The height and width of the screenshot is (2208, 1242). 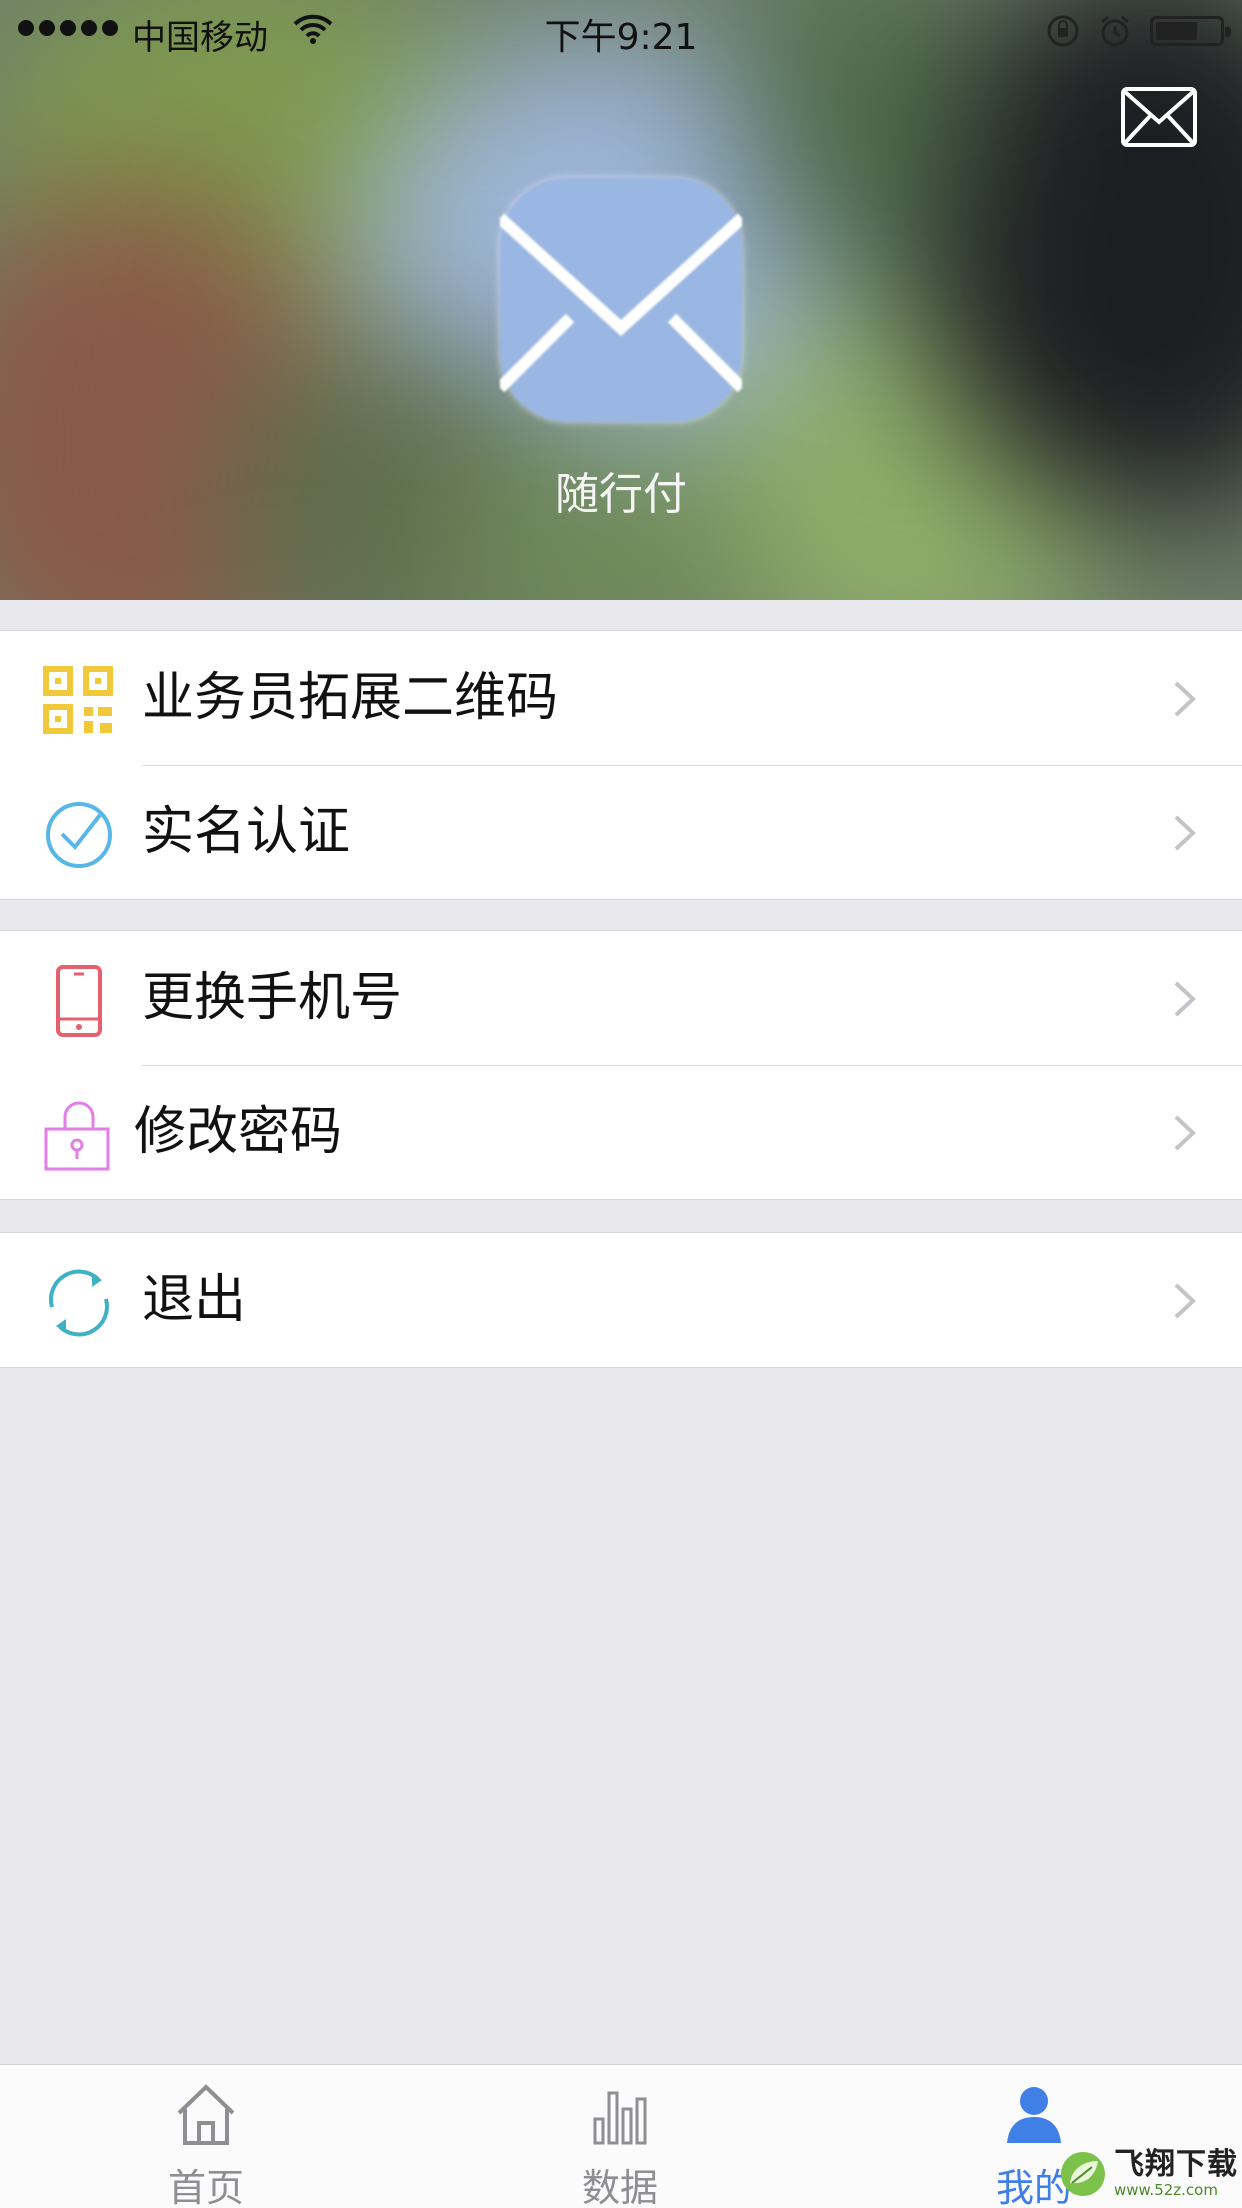 I want to click on tab-home: 首页, so click(x=206, y=2136).